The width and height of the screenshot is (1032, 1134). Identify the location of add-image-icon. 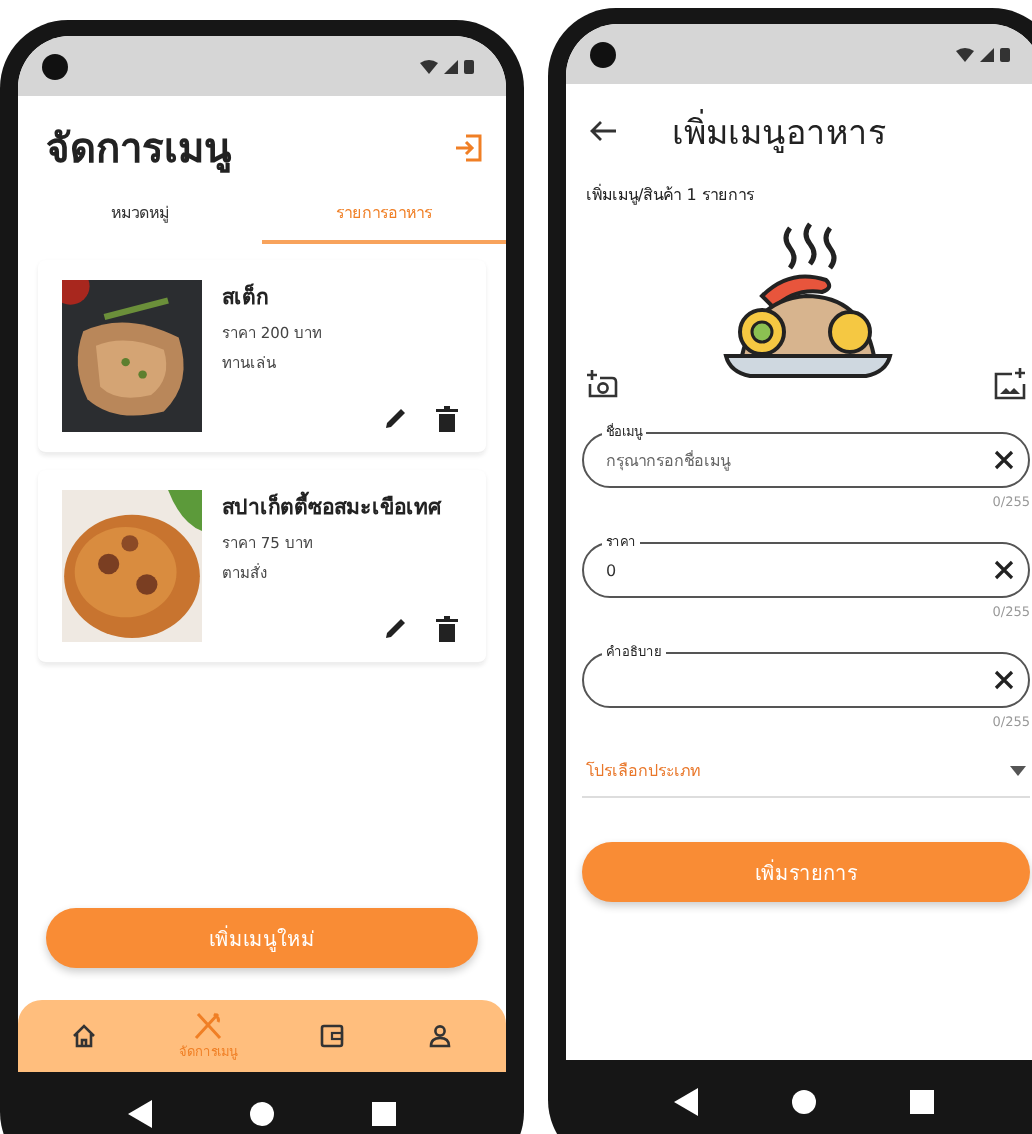
(1010, 384).